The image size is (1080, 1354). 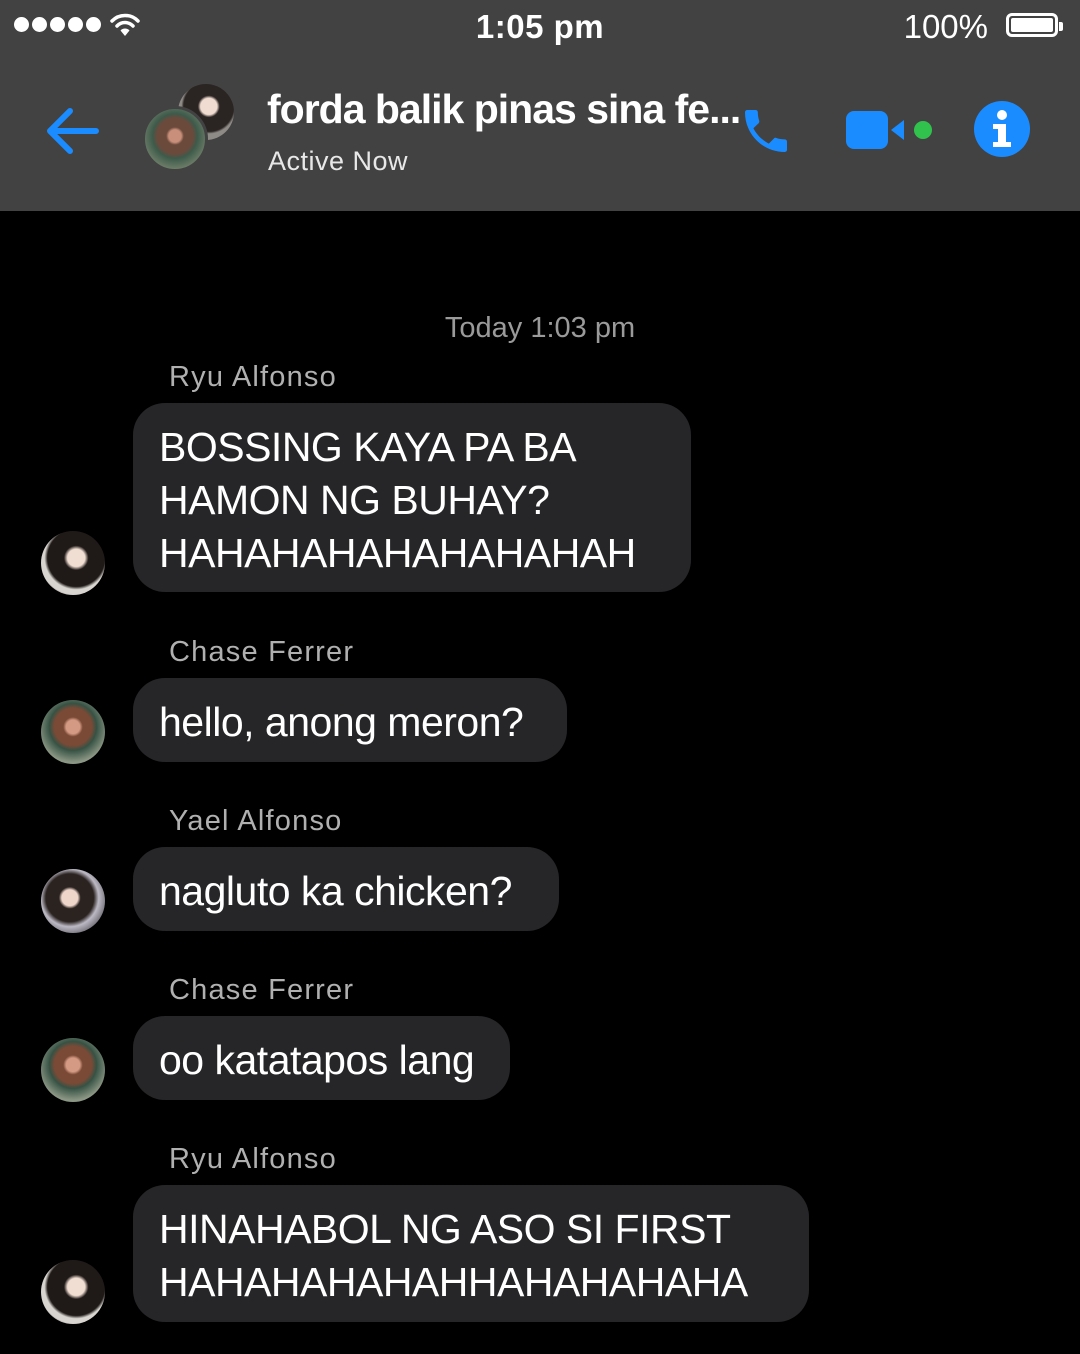 I want to click on back-arrow-icon, so click(x=72, y=131).